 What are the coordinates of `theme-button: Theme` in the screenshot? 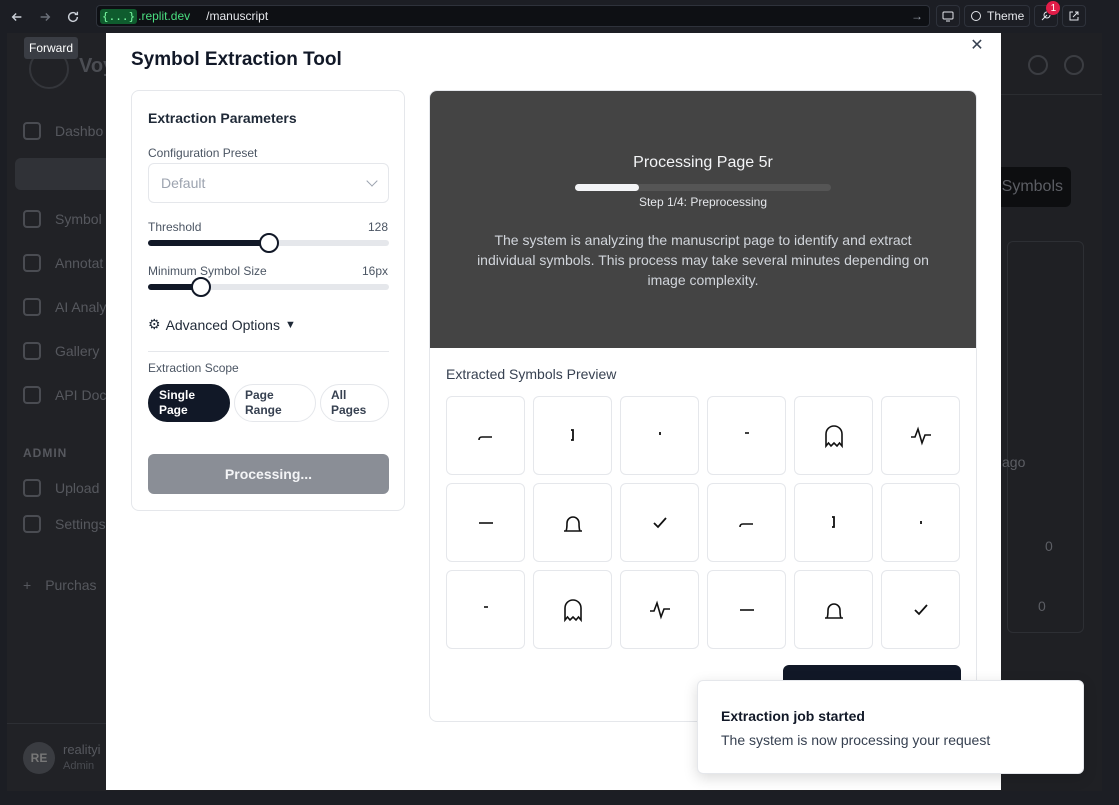 It's located at (997, 16).